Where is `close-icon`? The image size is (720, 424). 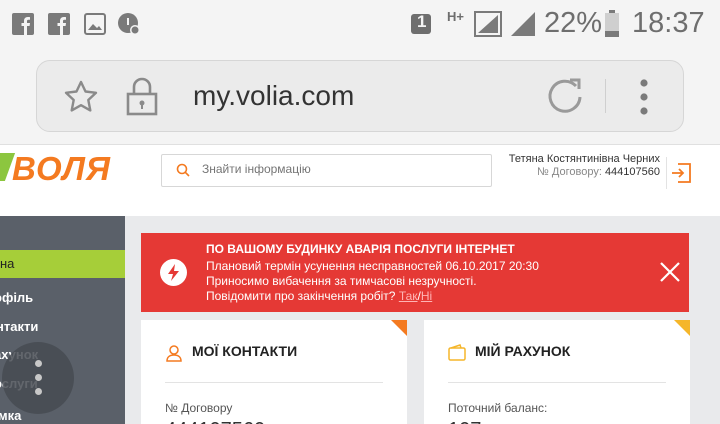 close-icon is located at coordinates (670, 272).